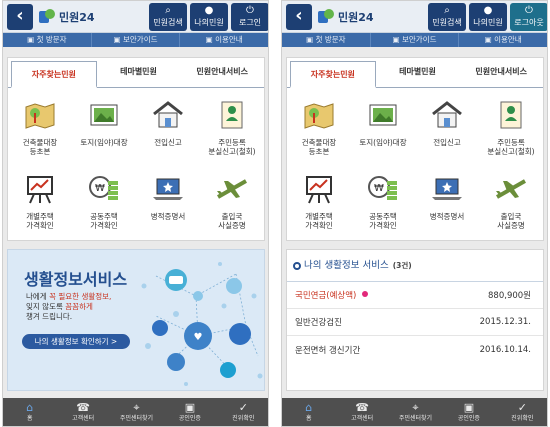 The height and width of the screenshot is (427, 550). I want to click on desc-highlight: 꼼꼼하게, so click(79, 306).